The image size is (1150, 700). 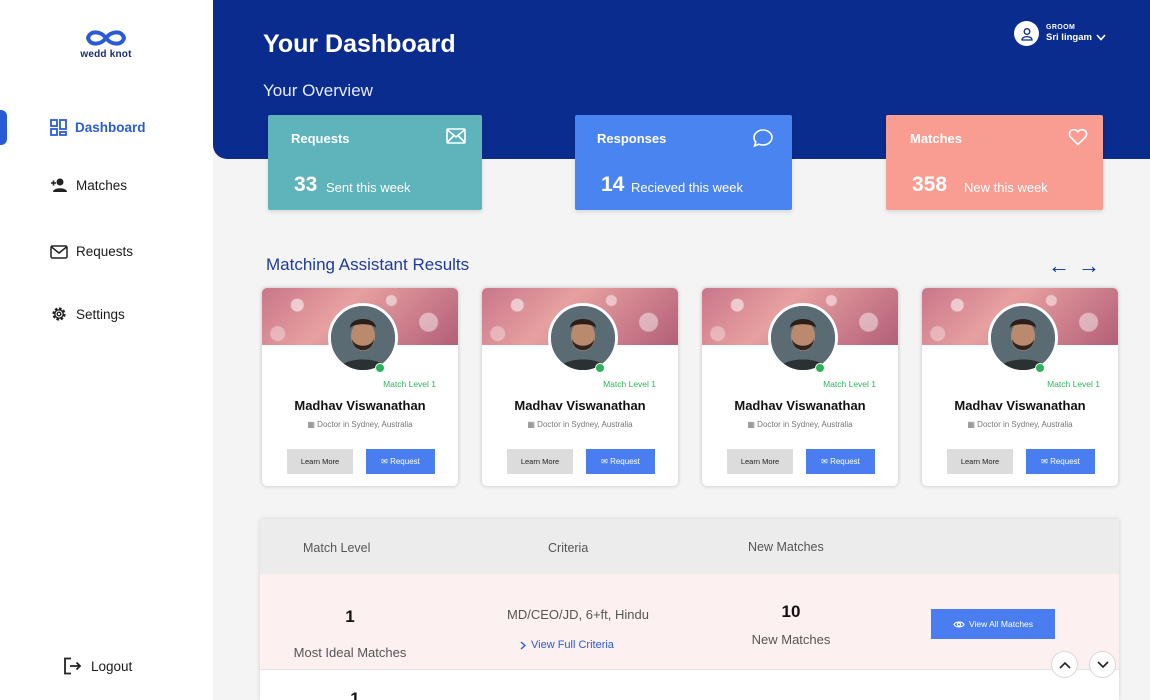 I want to click on new-matches-count: 10, so click(x=791, y=611).